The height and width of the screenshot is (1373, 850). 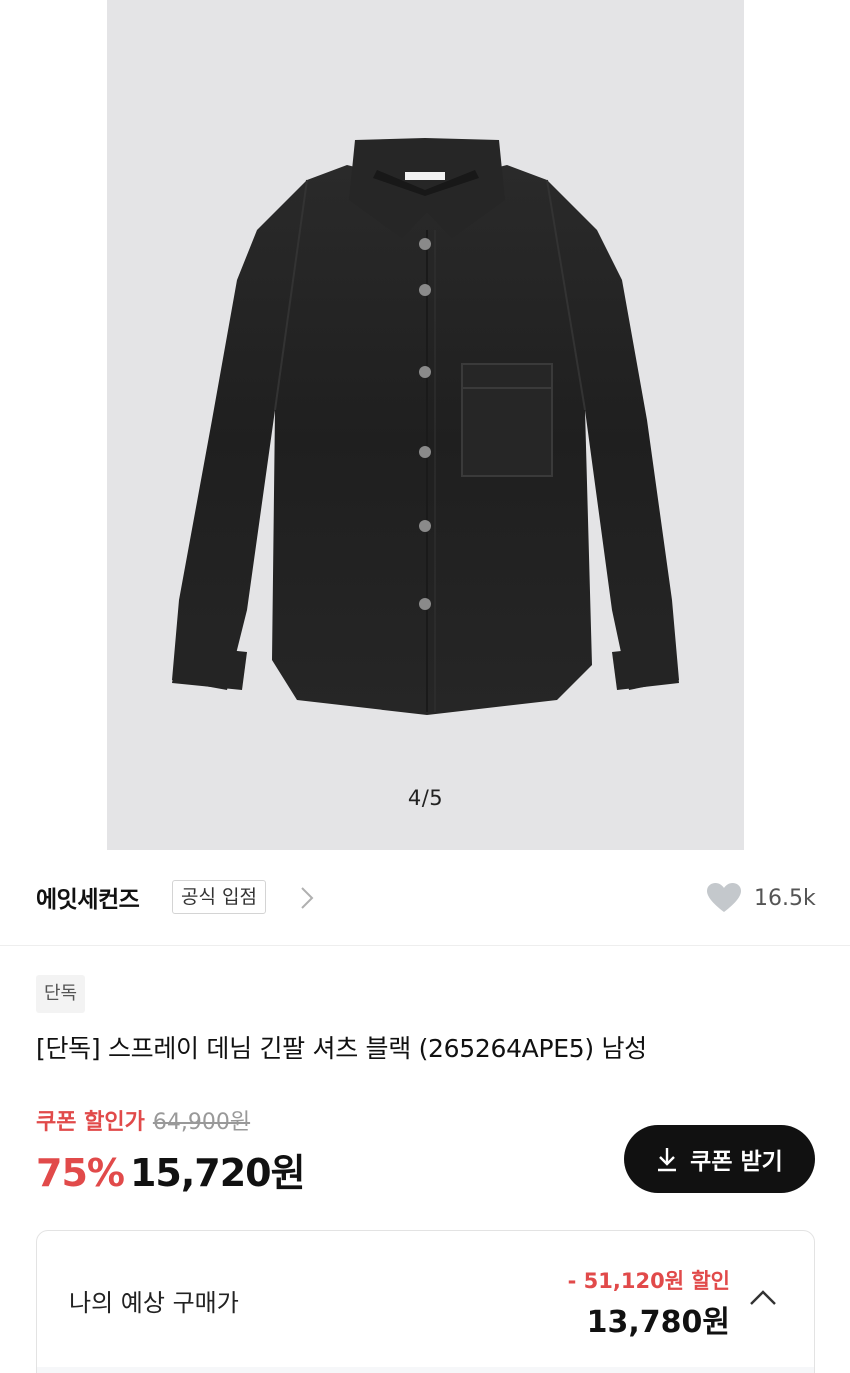 I want to click on heart-icon, so click(x=724, y=897).